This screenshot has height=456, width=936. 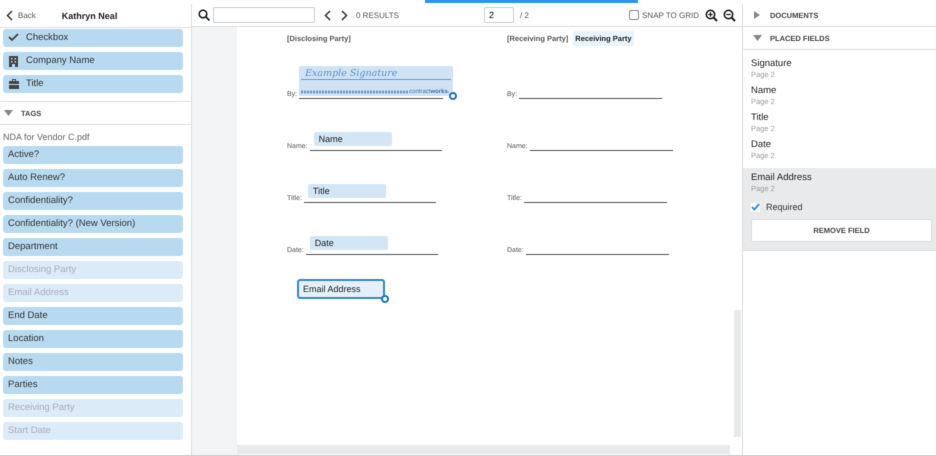 I want to click on tag-item: End Date, so click(x=93, y=316).